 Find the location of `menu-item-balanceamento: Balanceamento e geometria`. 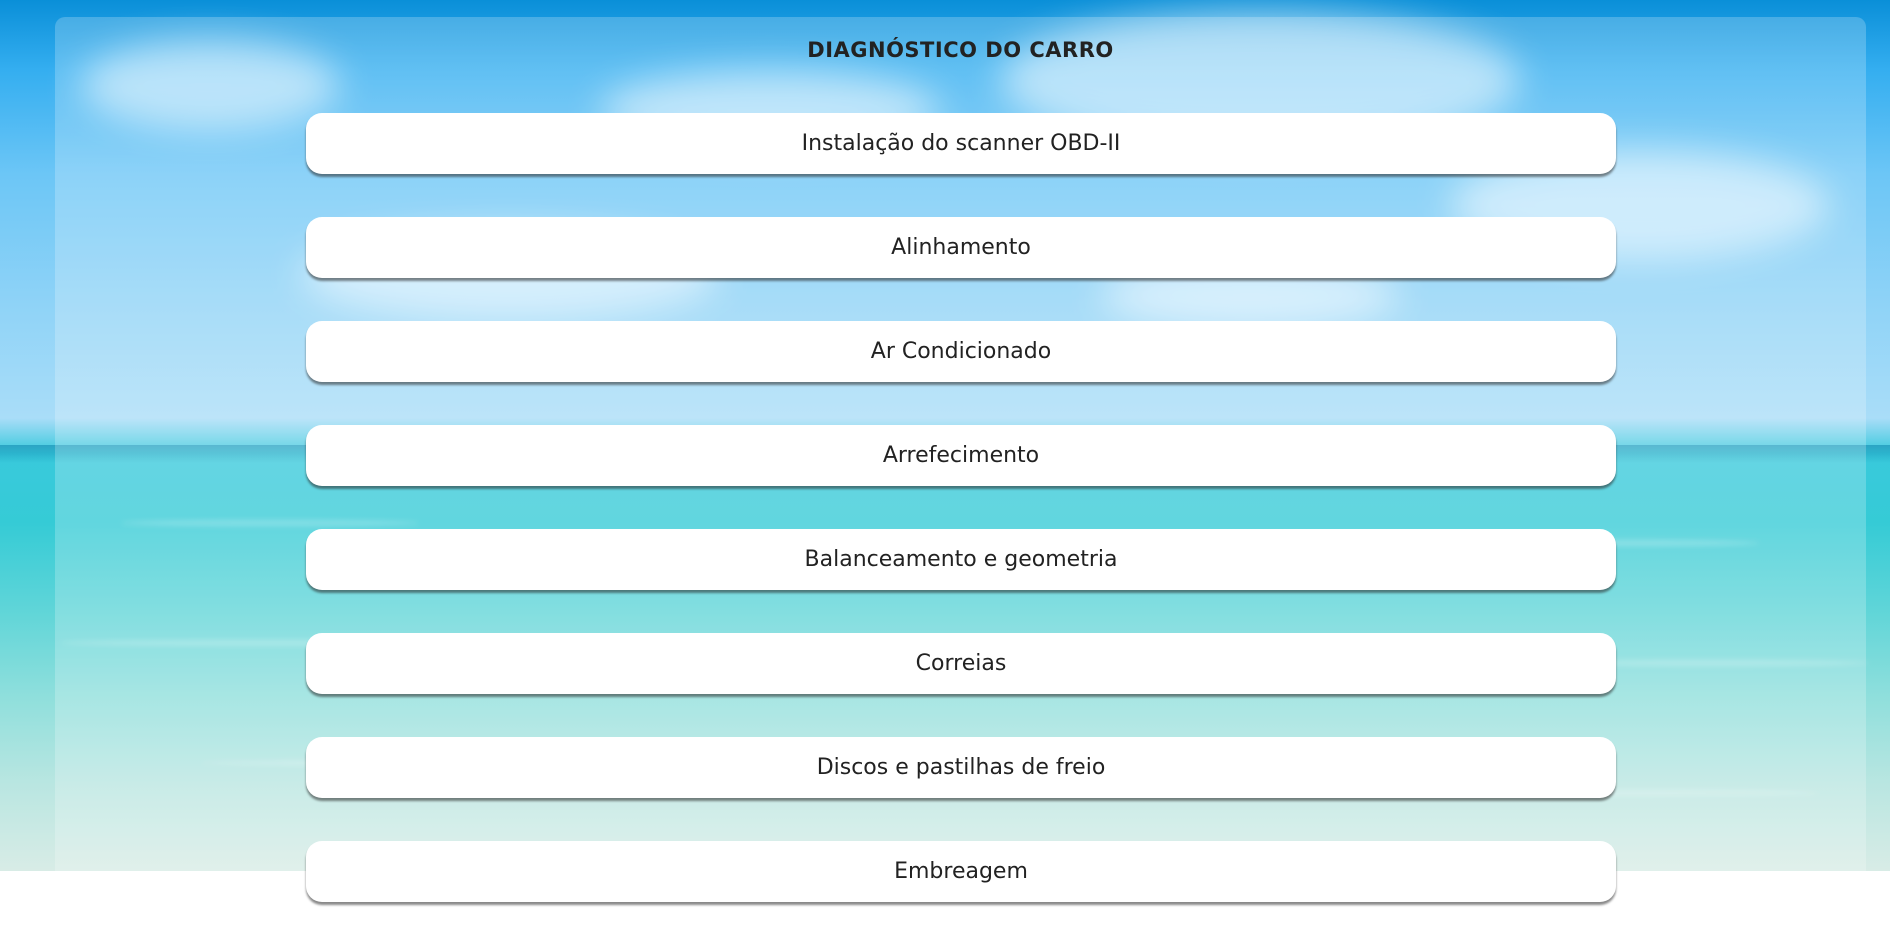

menu-item-balanceamento: Balanceamento e geometria is located at coordinates (961, 559).